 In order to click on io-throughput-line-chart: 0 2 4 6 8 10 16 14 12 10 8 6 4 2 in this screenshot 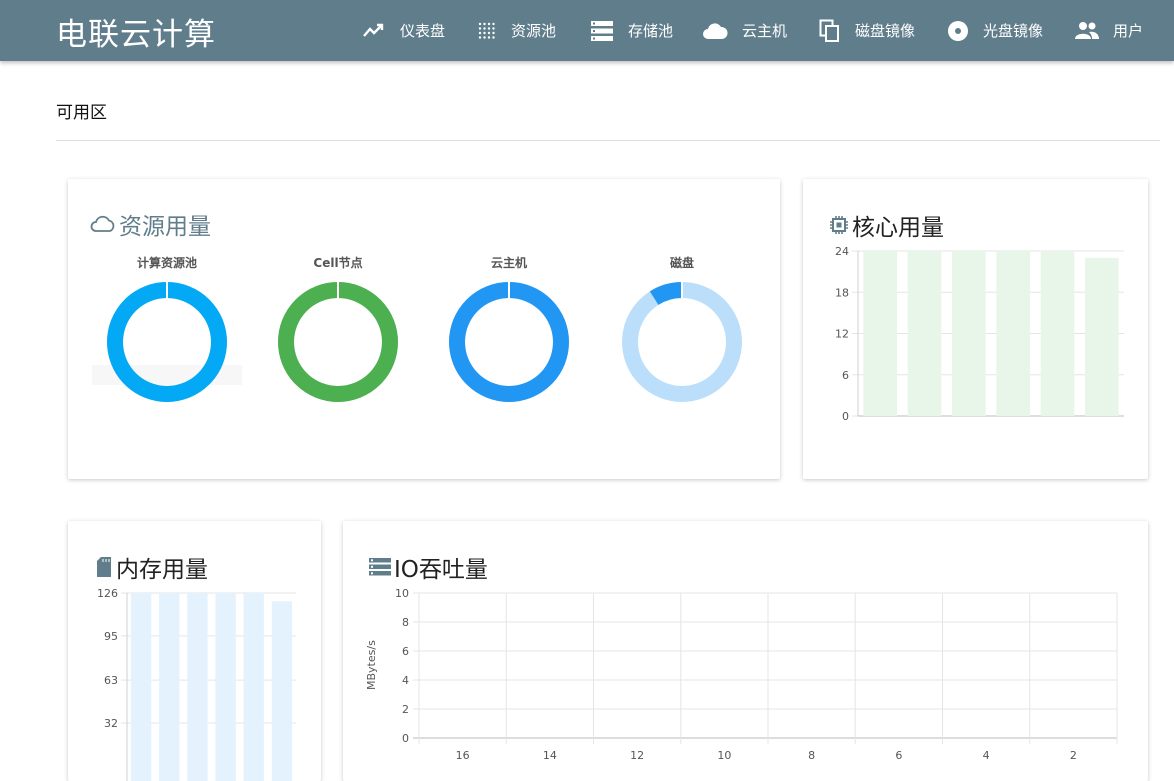, I will do `click(756, 674)`.